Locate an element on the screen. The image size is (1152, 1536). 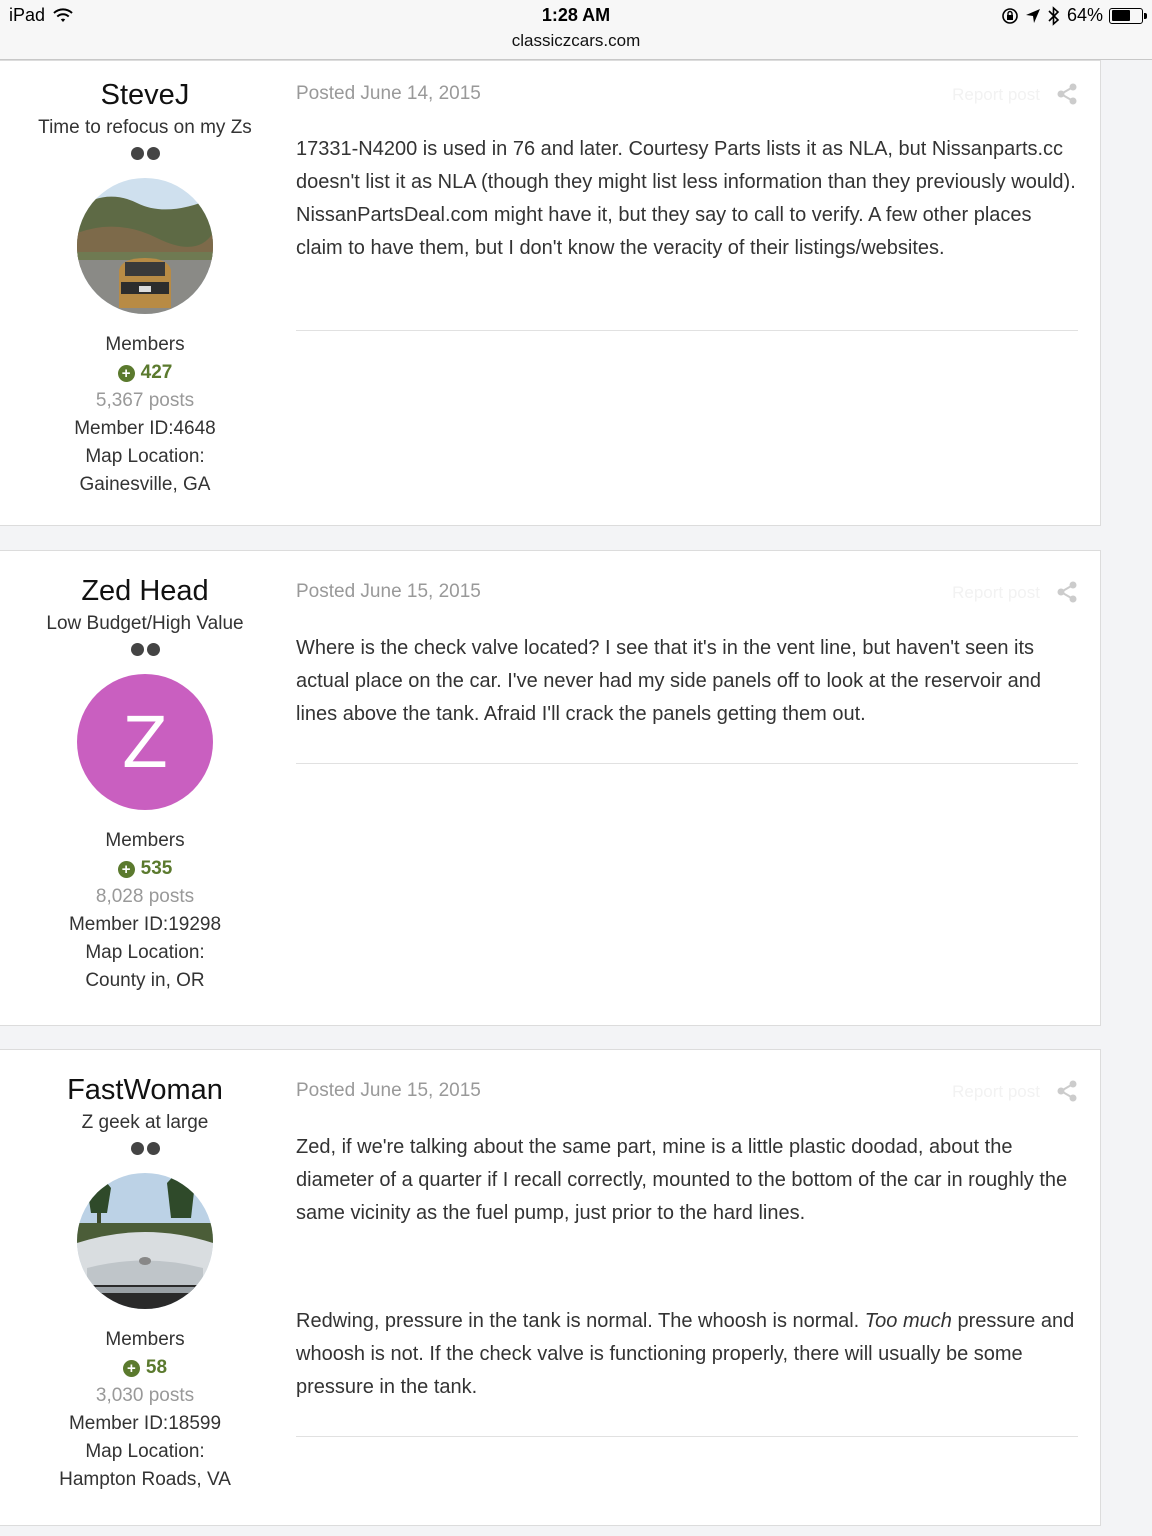
post-text-emphasis: Too much is located at coordinates (908, 1321).